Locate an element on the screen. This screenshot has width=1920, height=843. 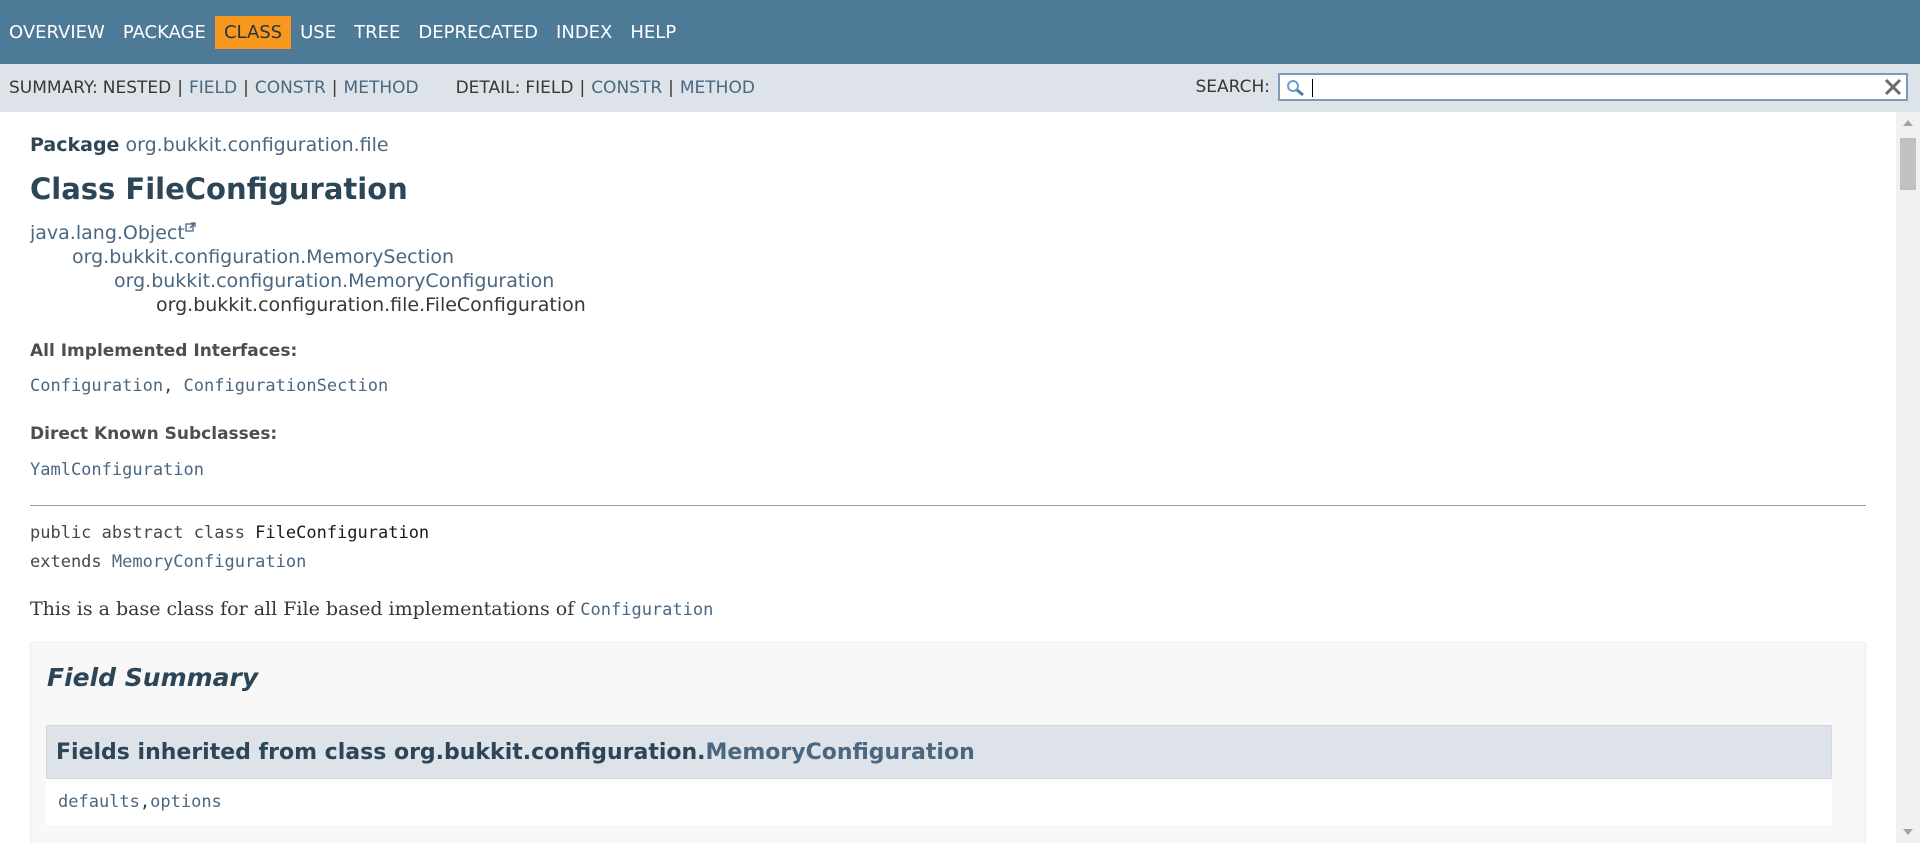
search-icon is located at coordinates (1295, 88).